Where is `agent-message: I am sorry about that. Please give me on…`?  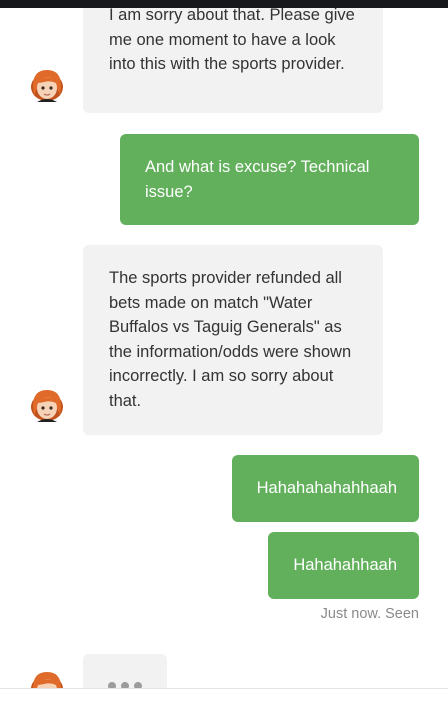
agent-message: I am sorry about that. Please give me on… is located at coordinates (233, 60).